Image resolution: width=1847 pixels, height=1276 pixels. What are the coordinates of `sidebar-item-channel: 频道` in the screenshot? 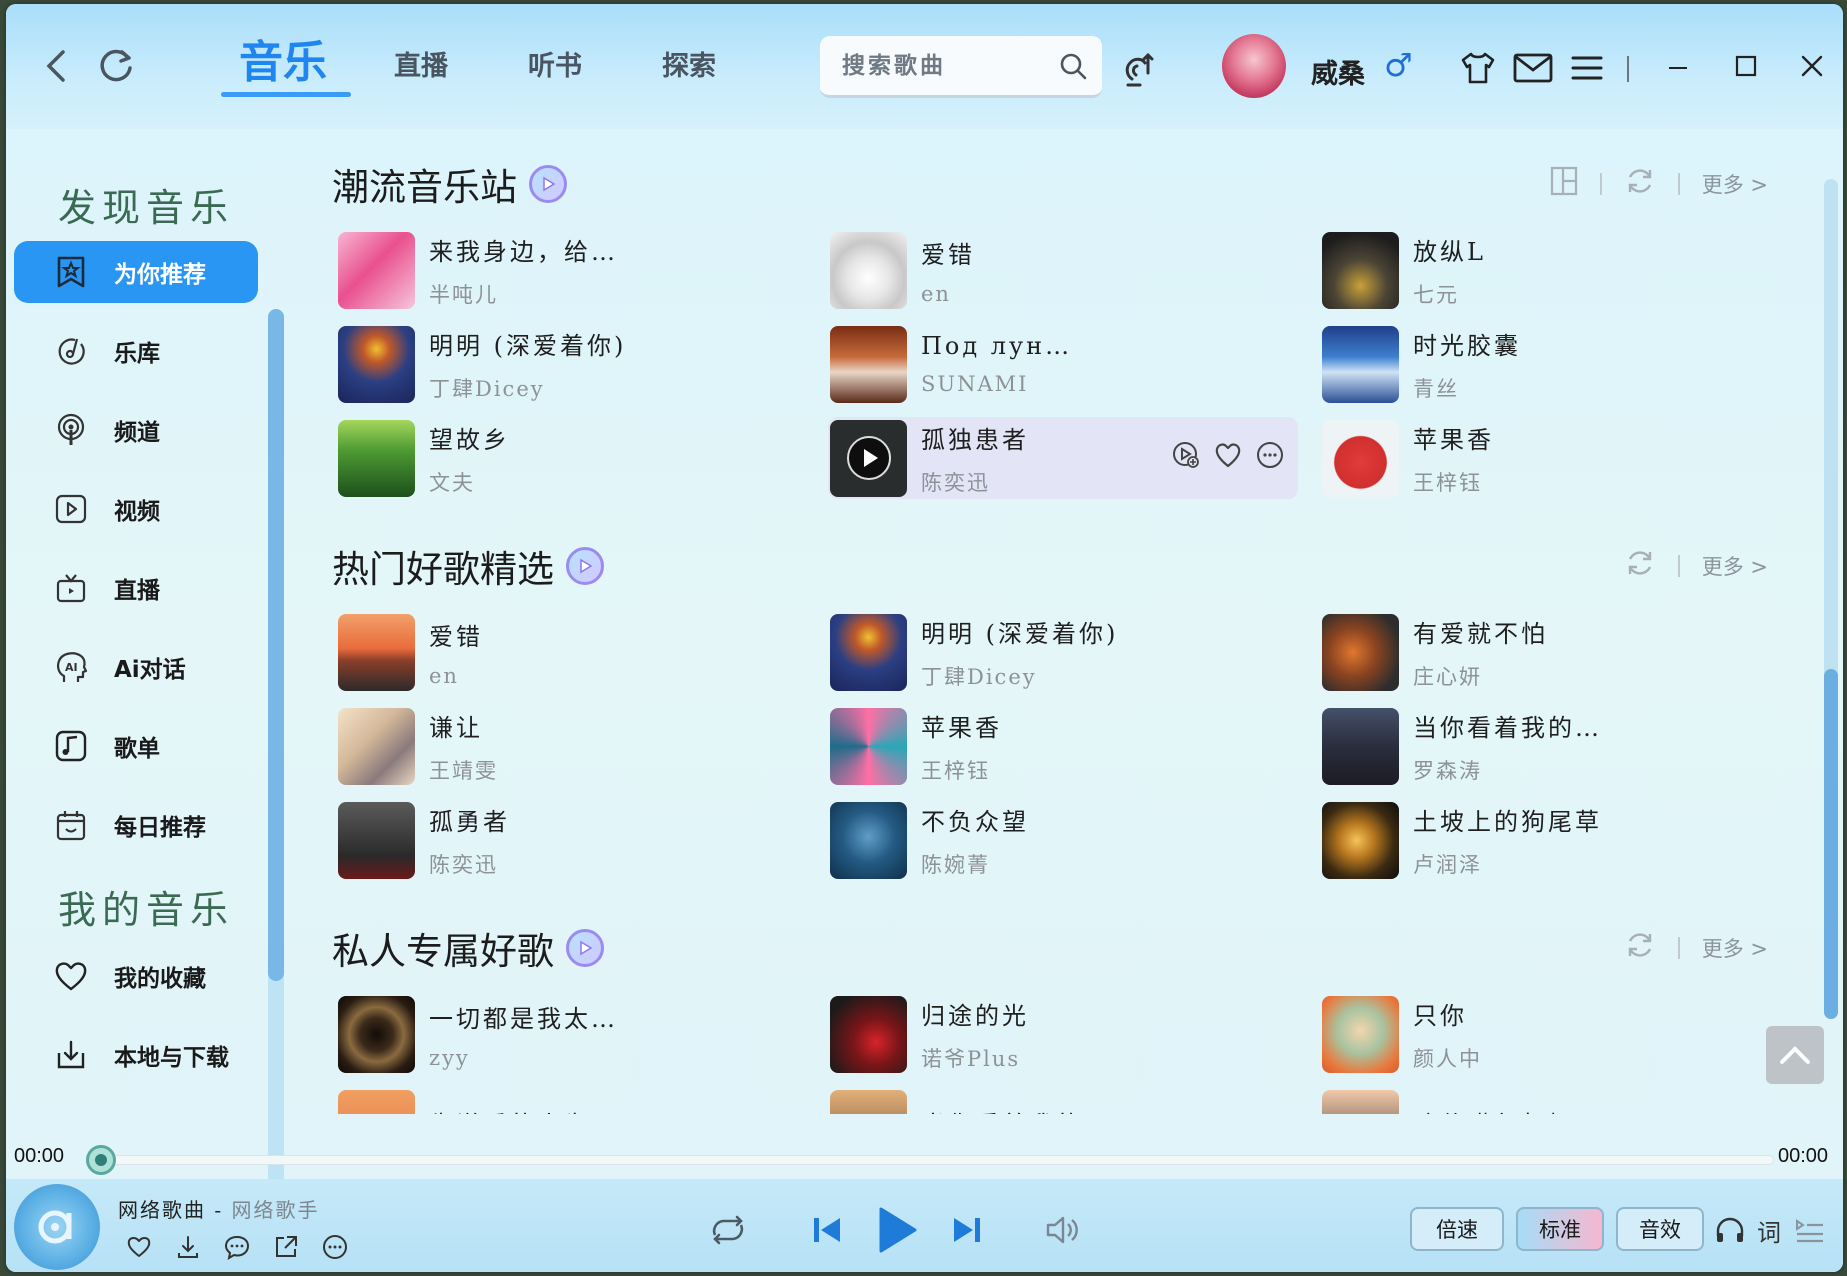 It's located at (136, 430).